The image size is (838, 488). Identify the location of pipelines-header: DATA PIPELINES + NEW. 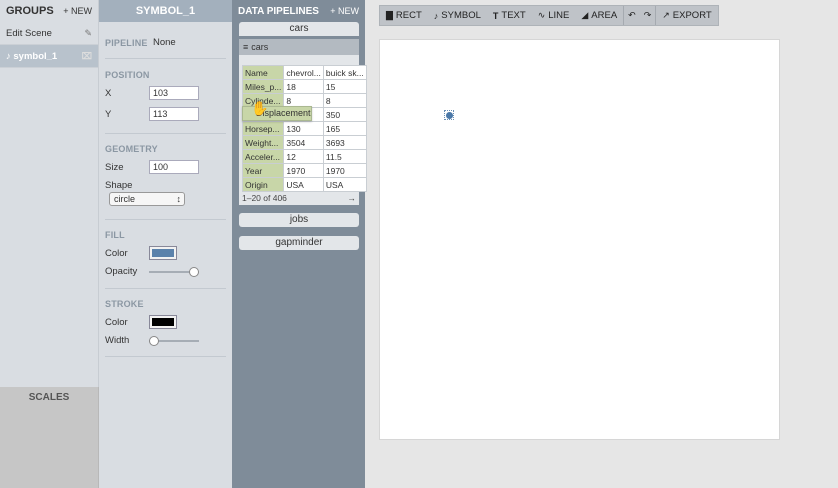
(298, 11).